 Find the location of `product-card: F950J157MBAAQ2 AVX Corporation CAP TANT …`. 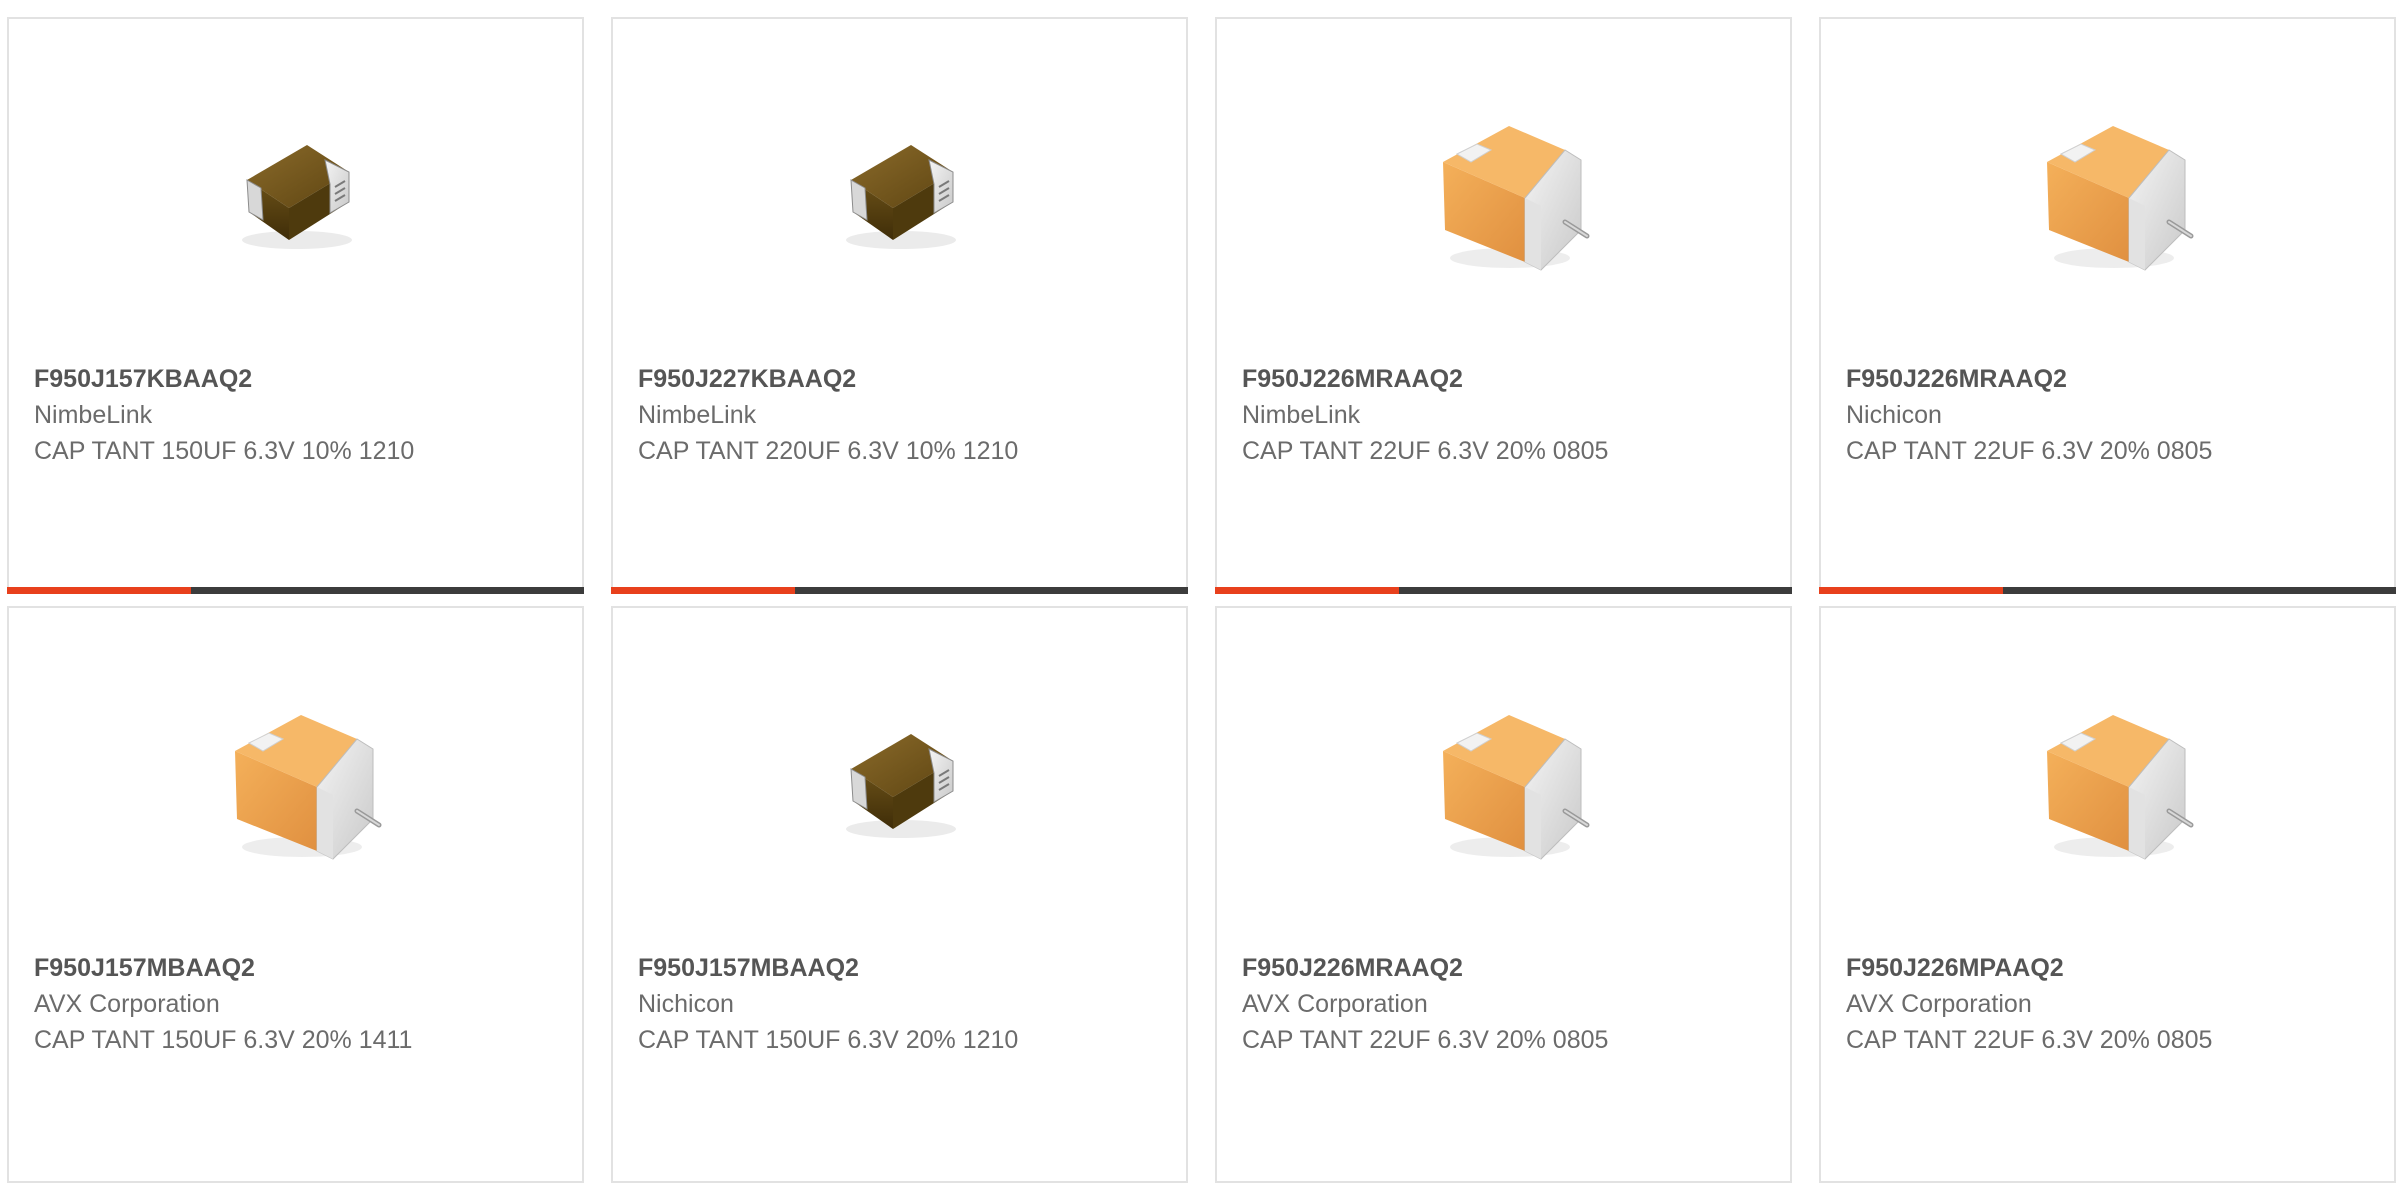

product-card: F950J157MBAAQ2 AVX Corporation CAP TANT … is located at coordinates (295, 894).